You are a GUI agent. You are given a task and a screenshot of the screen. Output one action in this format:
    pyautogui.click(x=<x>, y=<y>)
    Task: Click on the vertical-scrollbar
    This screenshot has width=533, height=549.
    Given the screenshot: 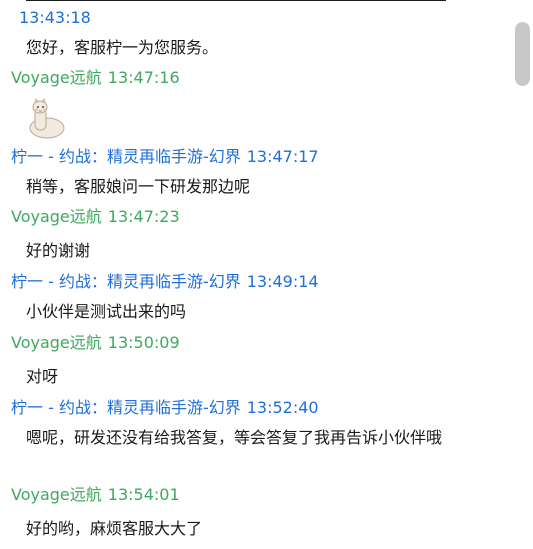 What is the action you would take?
    pyautogui.click(x=522, y=274)
    